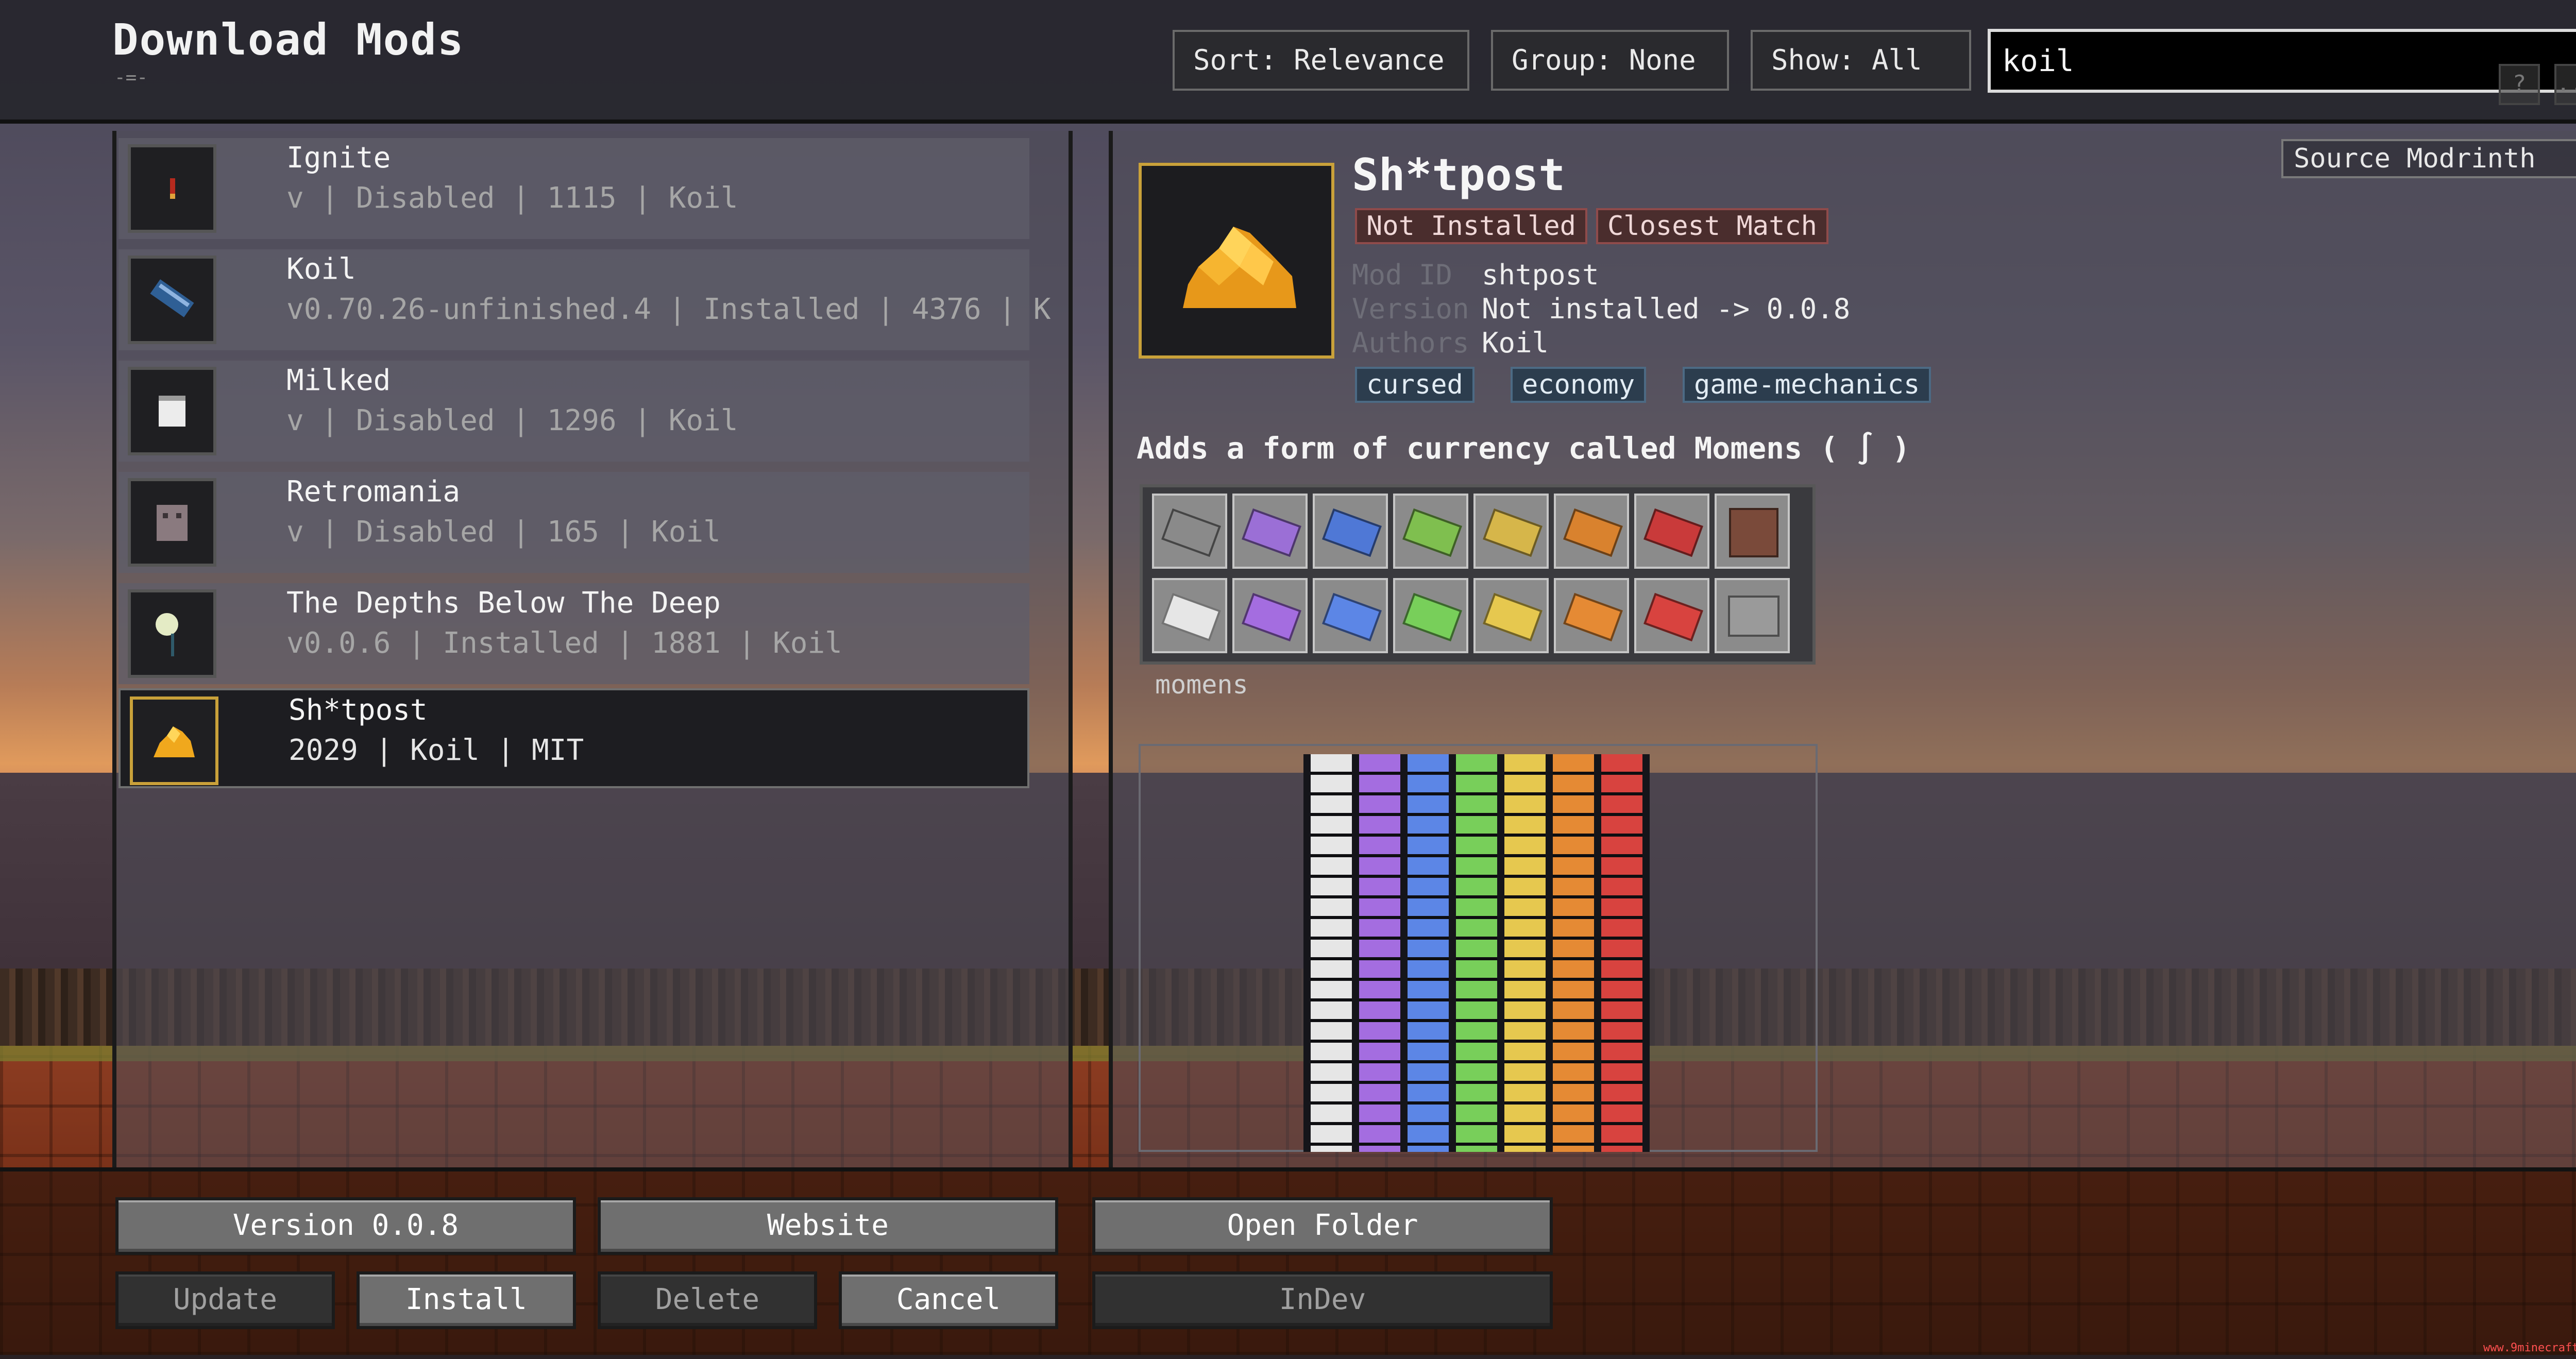 This screenshot has height=1359, width=2576. What do you see at coordinates (1540, 275) in the screenshot?
I see `mod-id-value: shtpost` at bounding box center [1540, 275].